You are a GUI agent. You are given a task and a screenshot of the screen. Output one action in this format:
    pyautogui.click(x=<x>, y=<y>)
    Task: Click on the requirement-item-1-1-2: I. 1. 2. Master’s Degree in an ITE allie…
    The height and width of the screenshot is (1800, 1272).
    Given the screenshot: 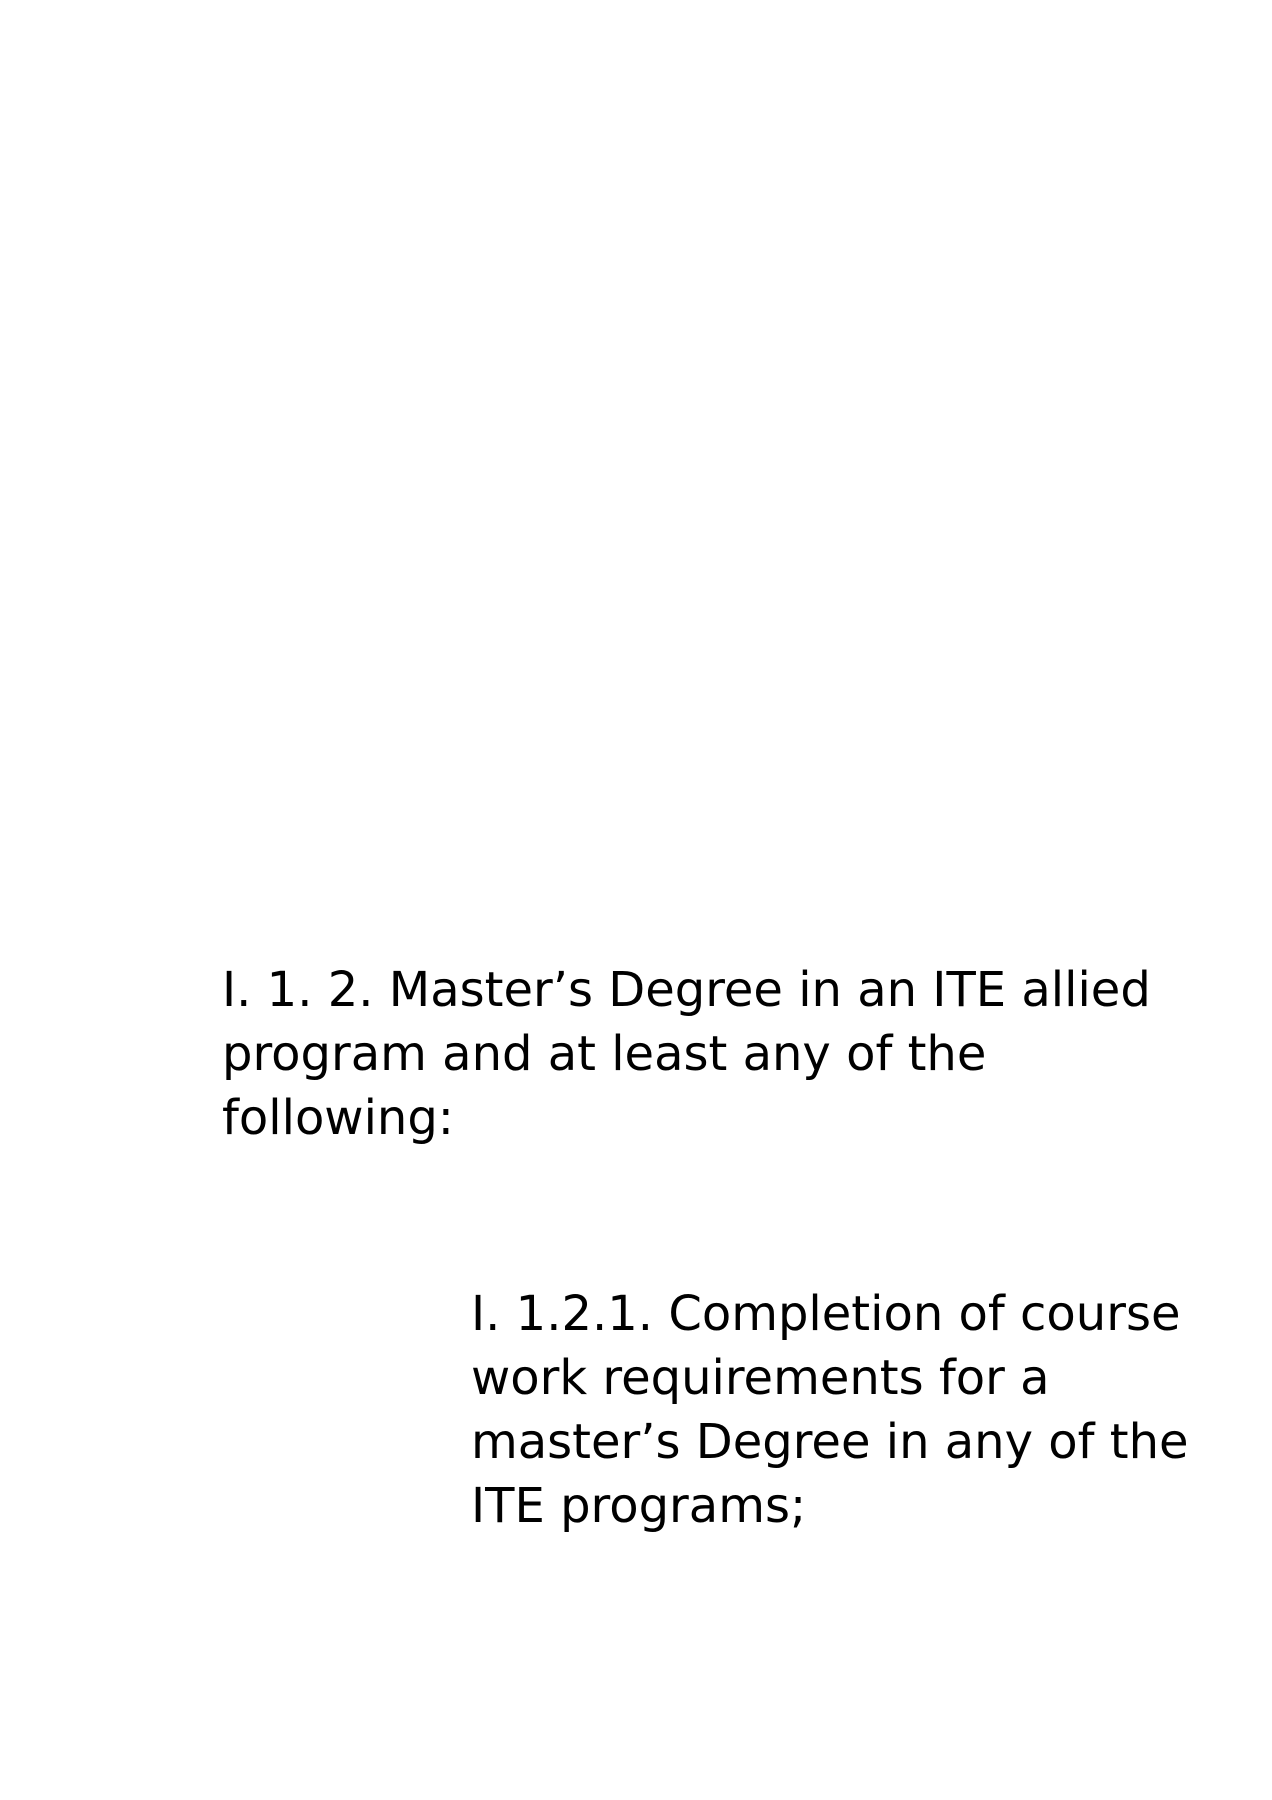 What is the action you would take?
    pyautogui.click(x=686, y=1054)
    